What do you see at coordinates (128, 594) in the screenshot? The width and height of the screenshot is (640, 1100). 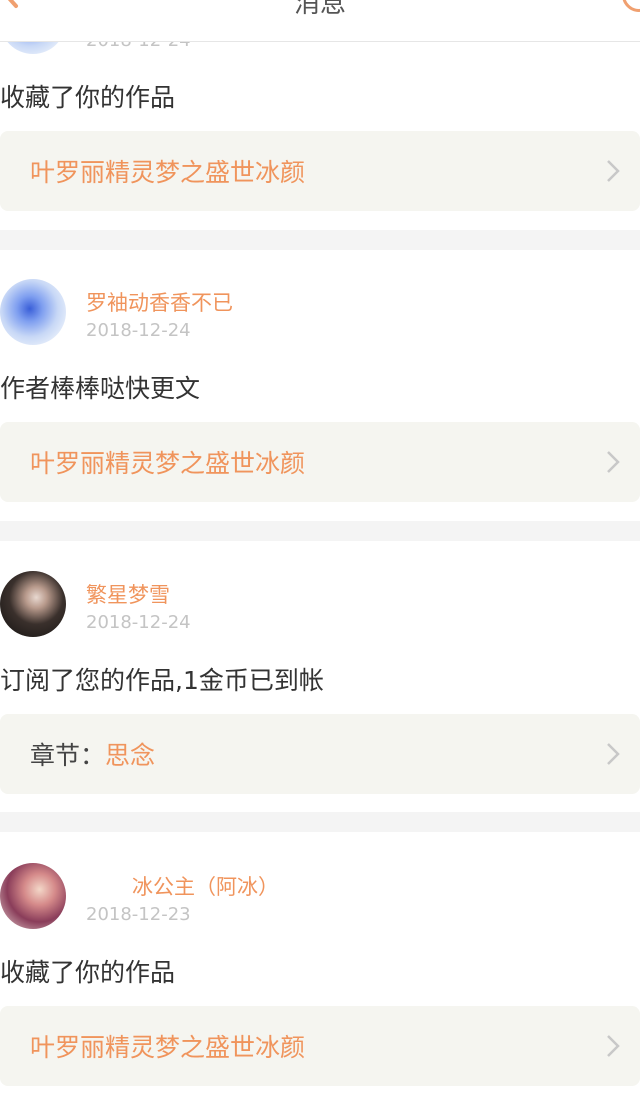 I see `username: 繁星梦雪` at bounding box center [128, 594].